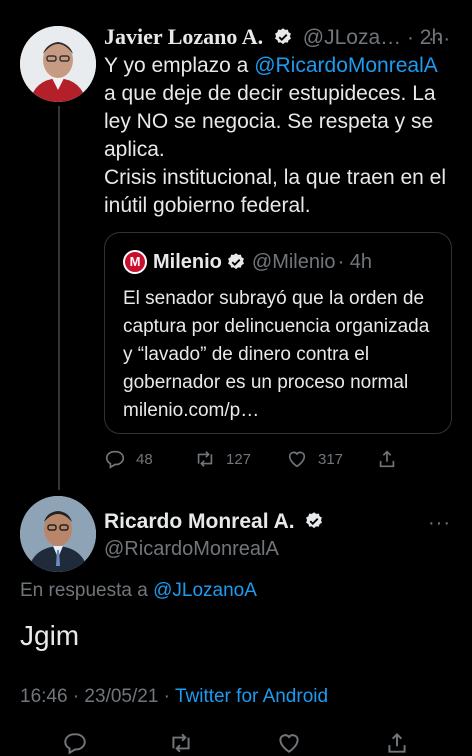 The height and width of the screenshot is (756, 472). Describe the element at coordinates (222, 459) in the screenshot. I see `retweet-button: 127` at that location.